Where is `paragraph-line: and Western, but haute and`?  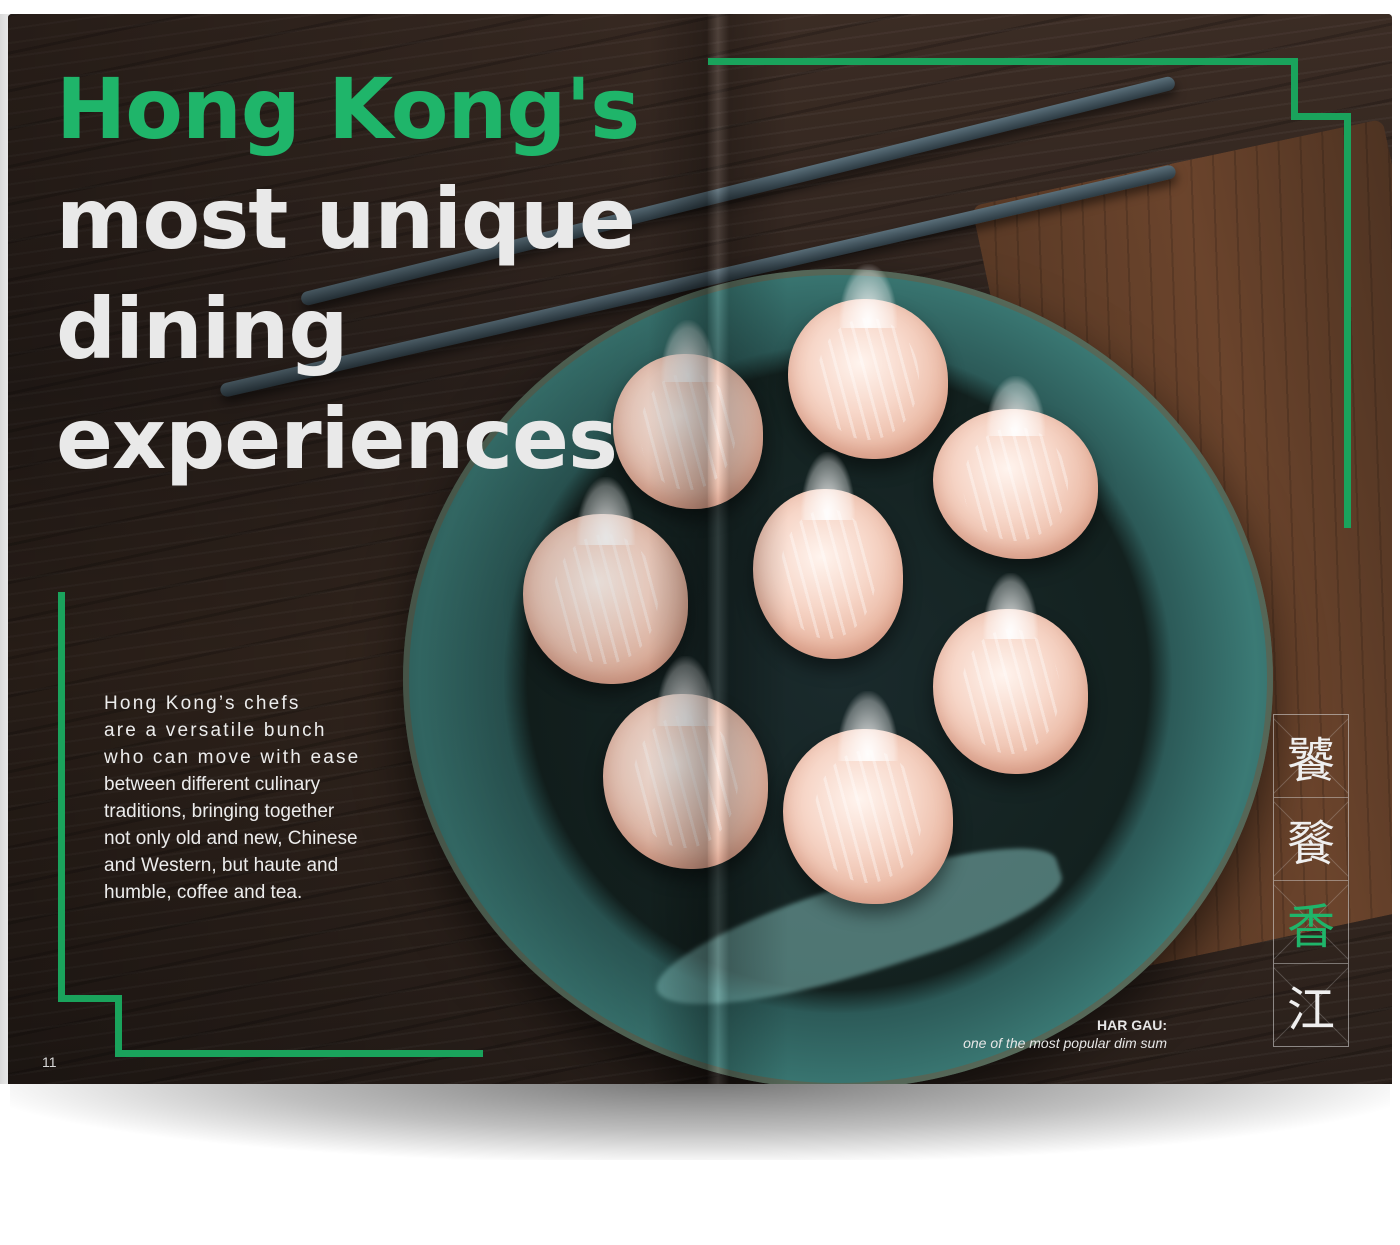 paragraph-line: and Western, but haute and is located at coordinates (221, 865).